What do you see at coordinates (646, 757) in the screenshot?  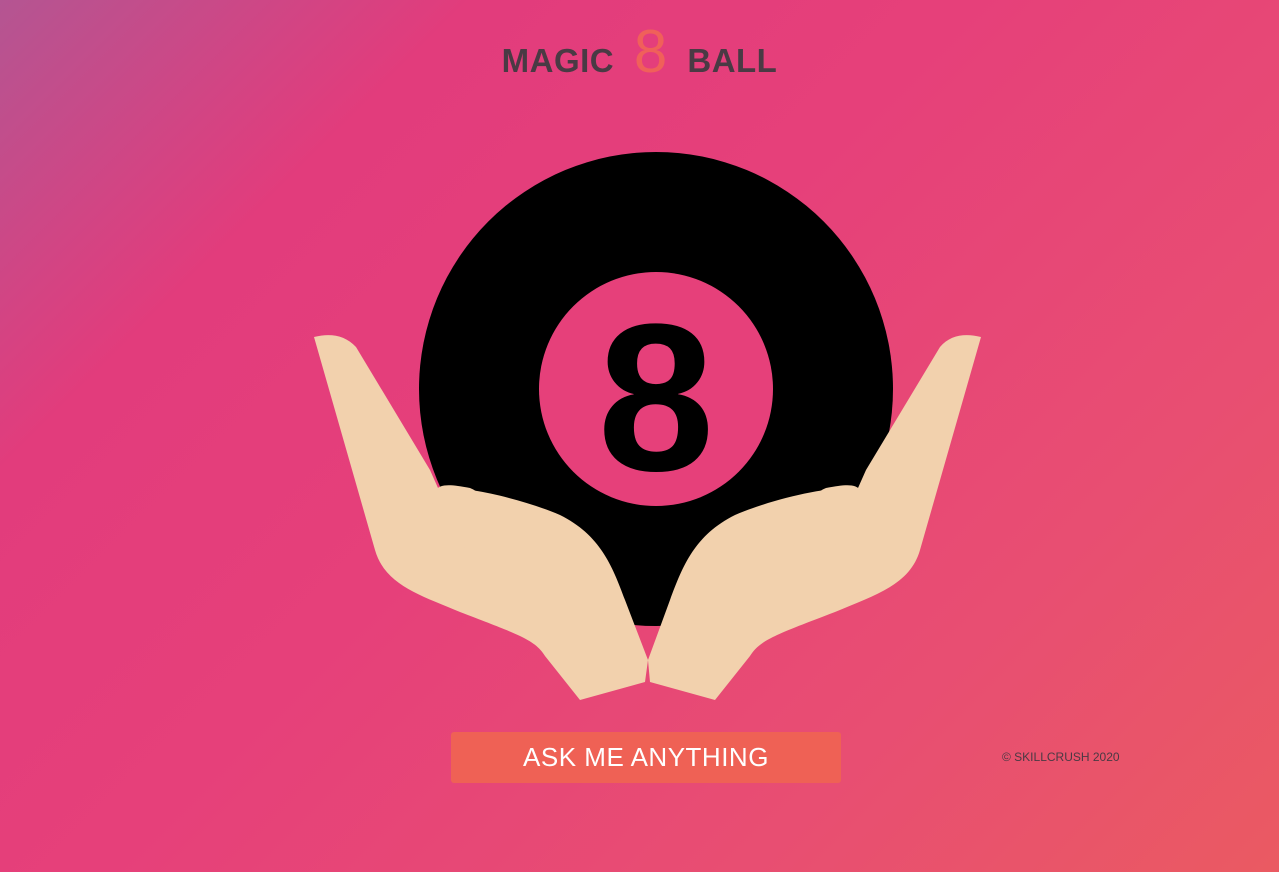 I see `ask-me-anything-button: ASK ME ANYTHING` at bounding box center [646, 757].